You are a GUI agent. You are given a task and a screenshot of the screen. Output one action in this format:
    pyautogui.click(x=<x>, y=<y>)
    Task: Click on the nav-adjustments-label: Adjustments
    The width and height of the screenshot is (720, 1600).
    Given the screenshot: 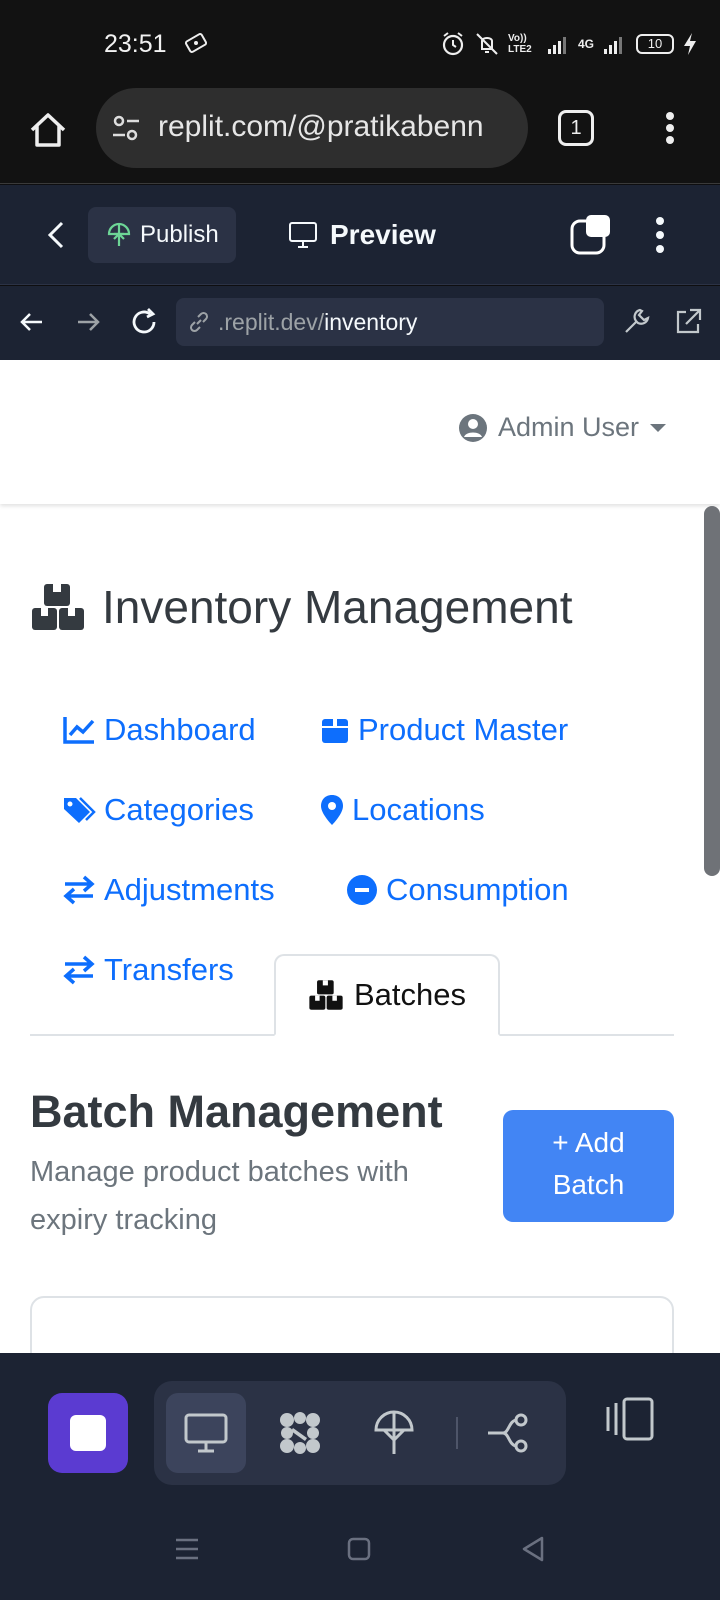 What is the action you would take?
    pyautogui.click(x=189, y=889)
    